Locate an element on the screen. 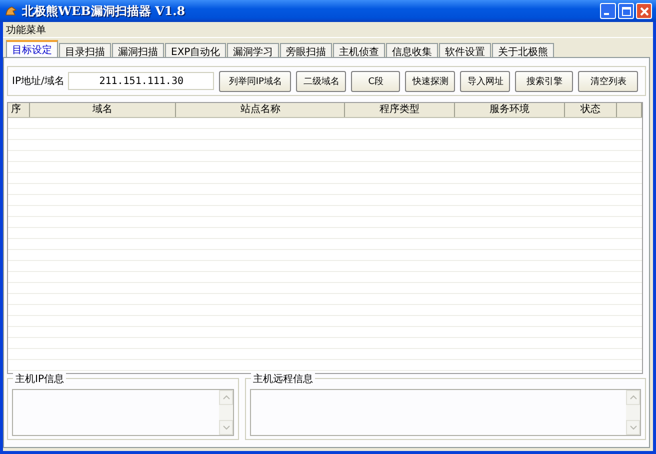  column-header: 服务环境 is located at coordinates (510, 110).